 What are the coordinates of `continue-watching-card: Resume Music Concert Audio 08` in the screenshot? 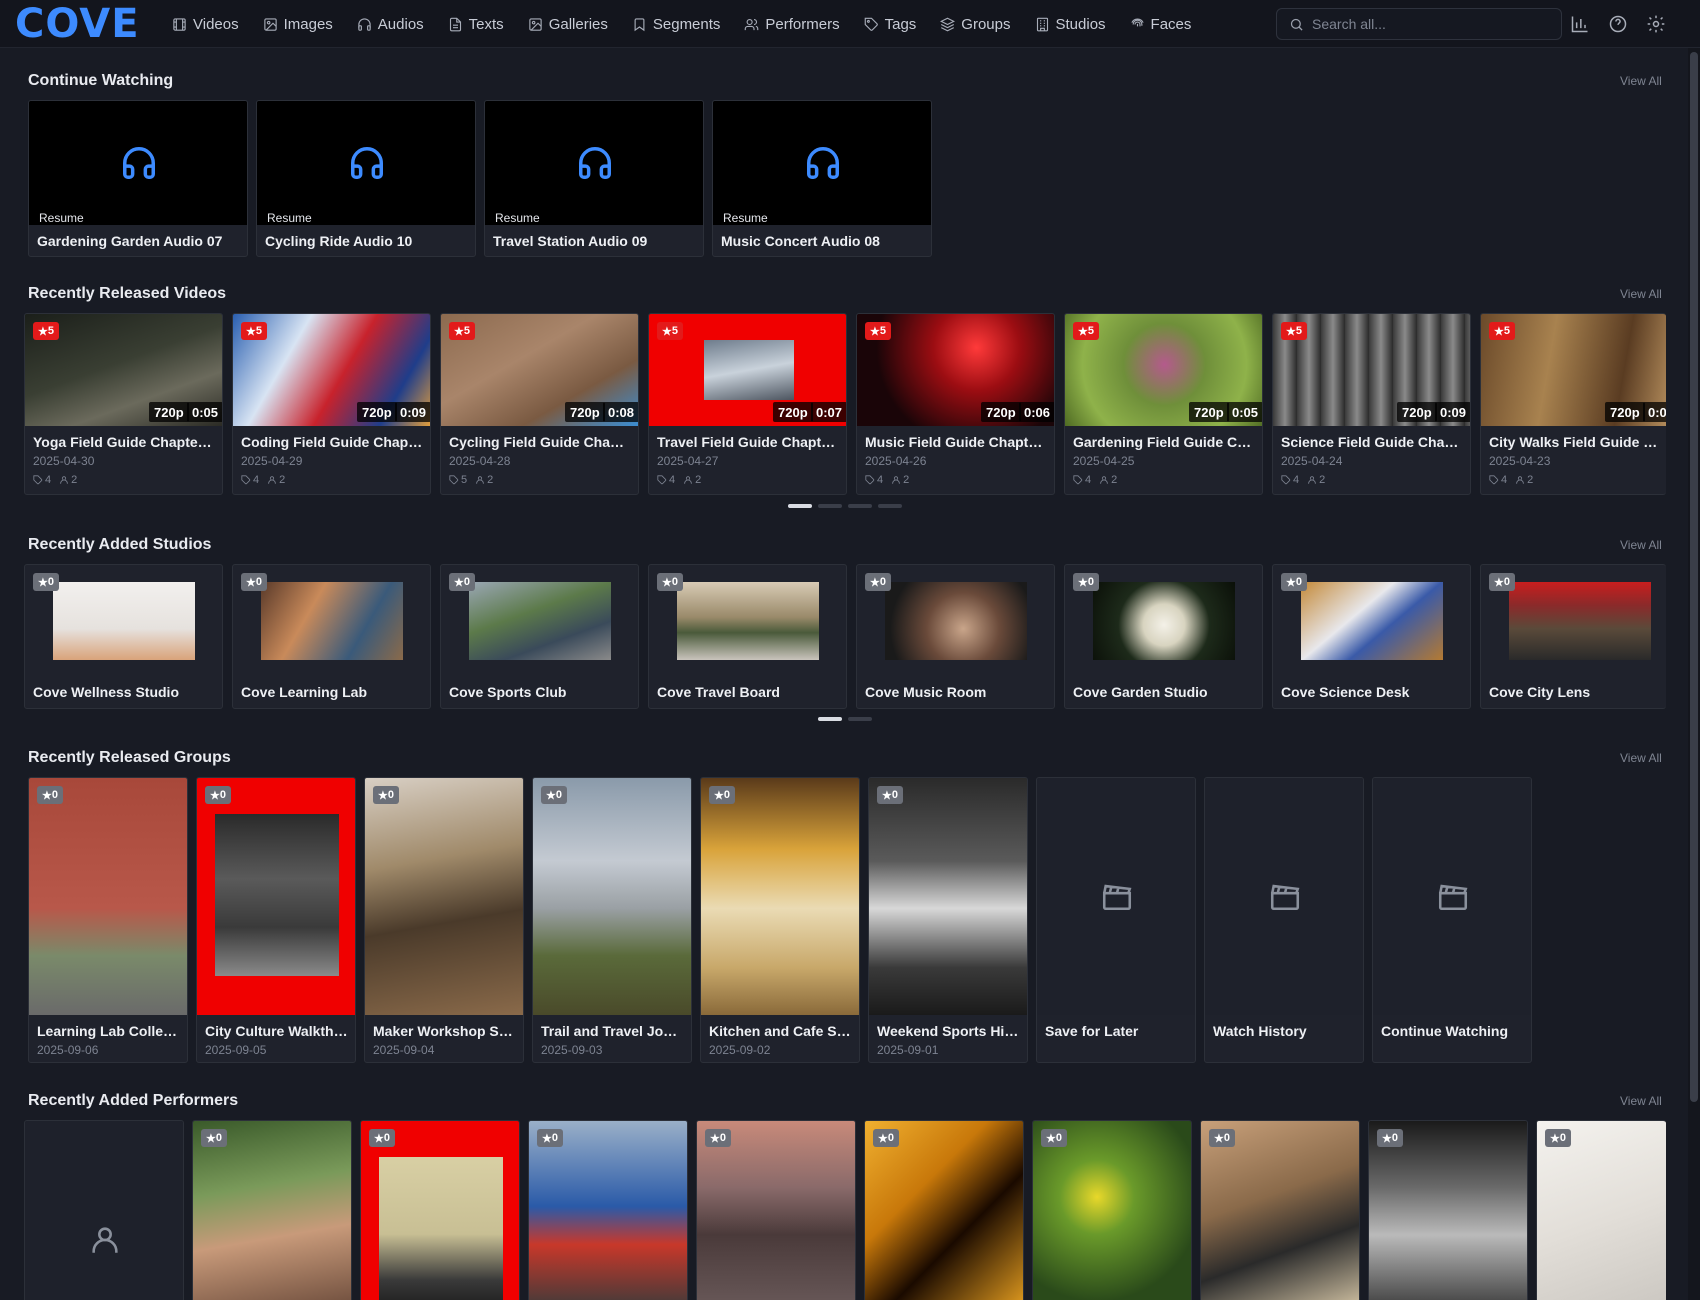 It's located at (822, 178).